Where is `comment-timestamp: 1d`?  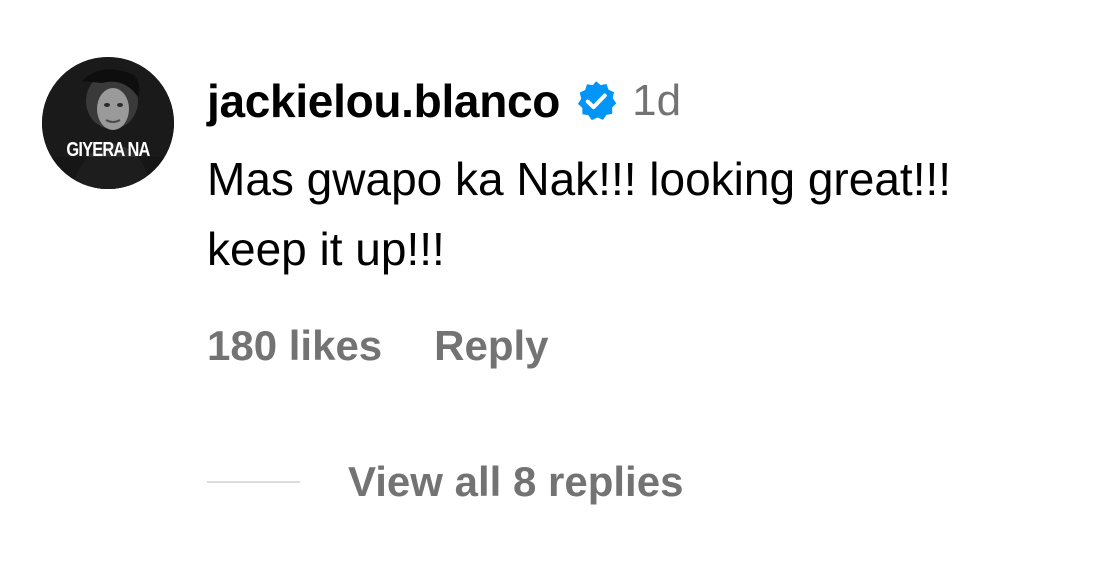 comment-timestamp: 1d is located at coordinates (657, 100).